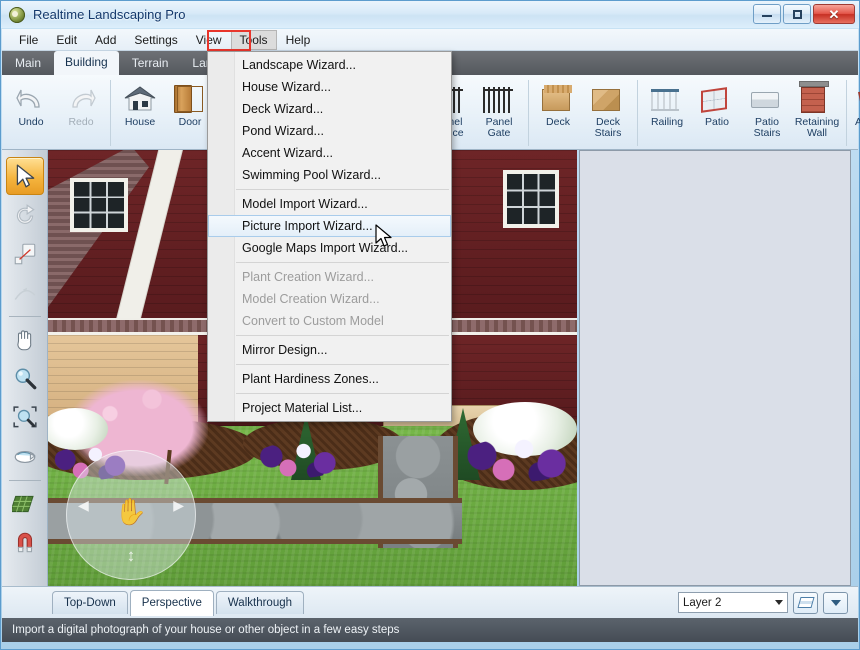  I want to click on menu-item-view: View, so click(209, 40).